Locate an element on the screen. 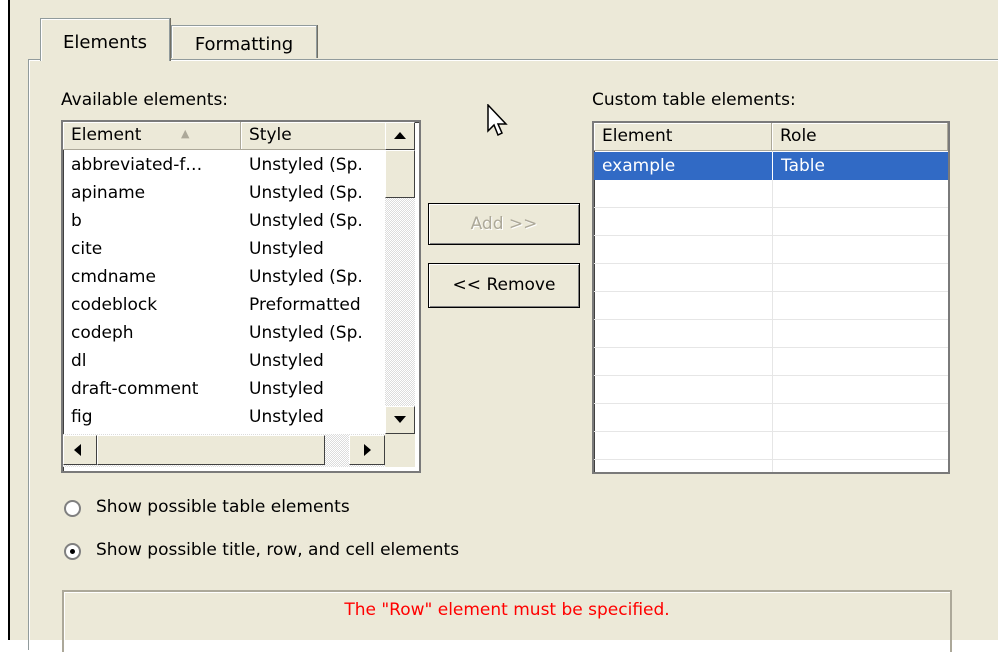 The width and height of the screenshot is (998, 652). radio-show-table-elements is located at coordinates (72, 508).